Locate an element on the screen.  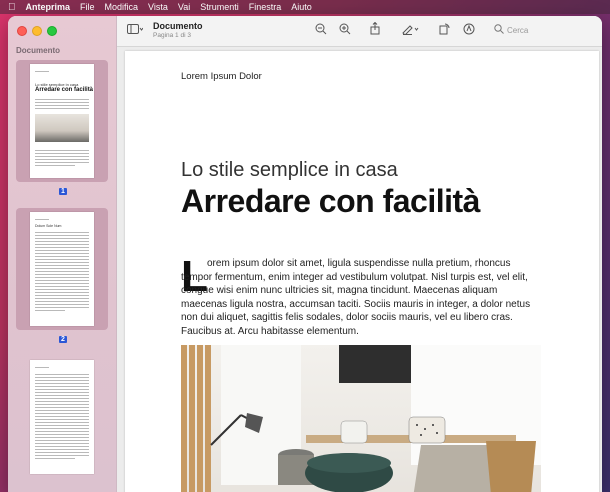
menu-finestra: Finestra is located at coordinates (265, 7).